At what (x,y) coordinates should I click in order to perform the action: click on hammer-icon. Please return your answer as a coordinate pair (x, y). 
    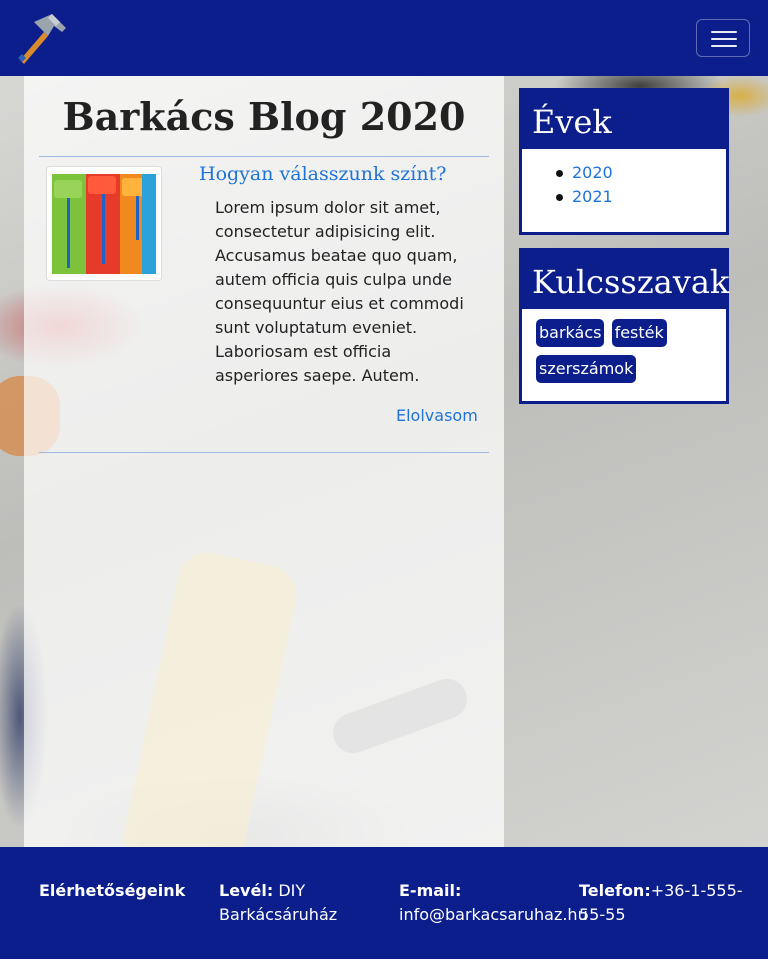
    Looking at the image, I should click on (41, 38).